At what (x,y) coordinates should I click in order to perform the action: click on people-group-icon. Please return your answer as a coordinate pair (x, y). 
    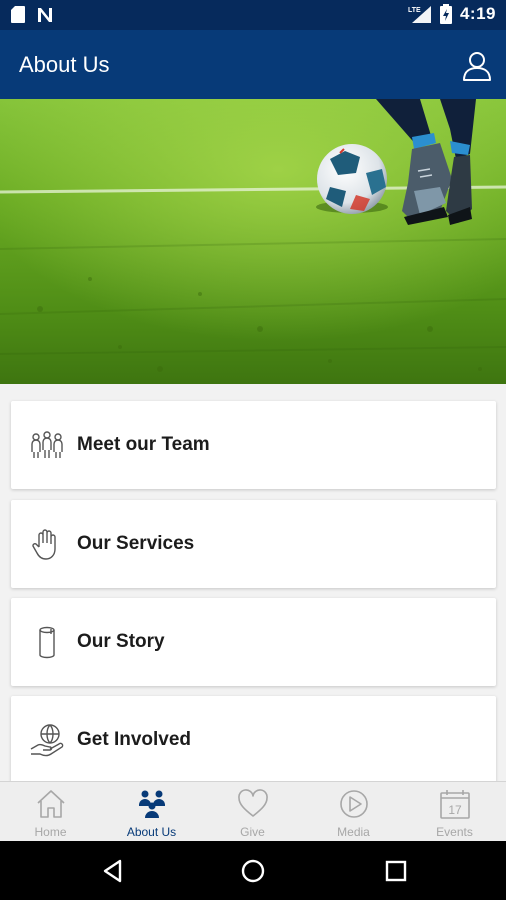
    Looking at the image, I should click on (47, 444).